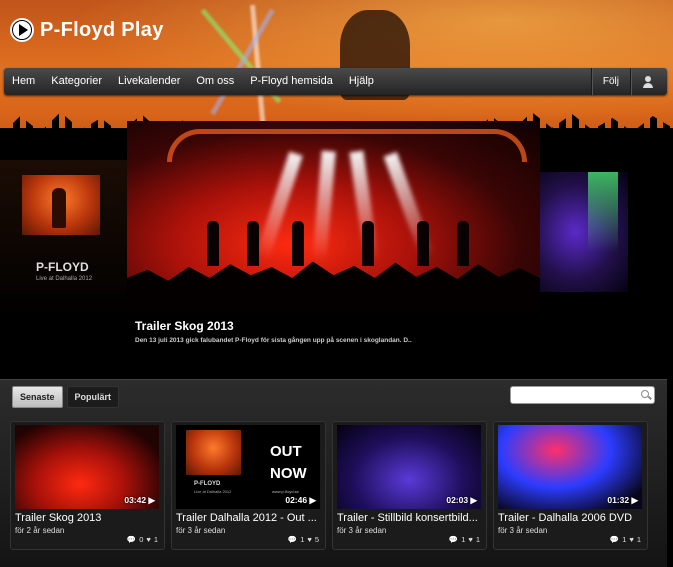  I want to click on video-duration: 02:46 ▶, so click(300, 500).